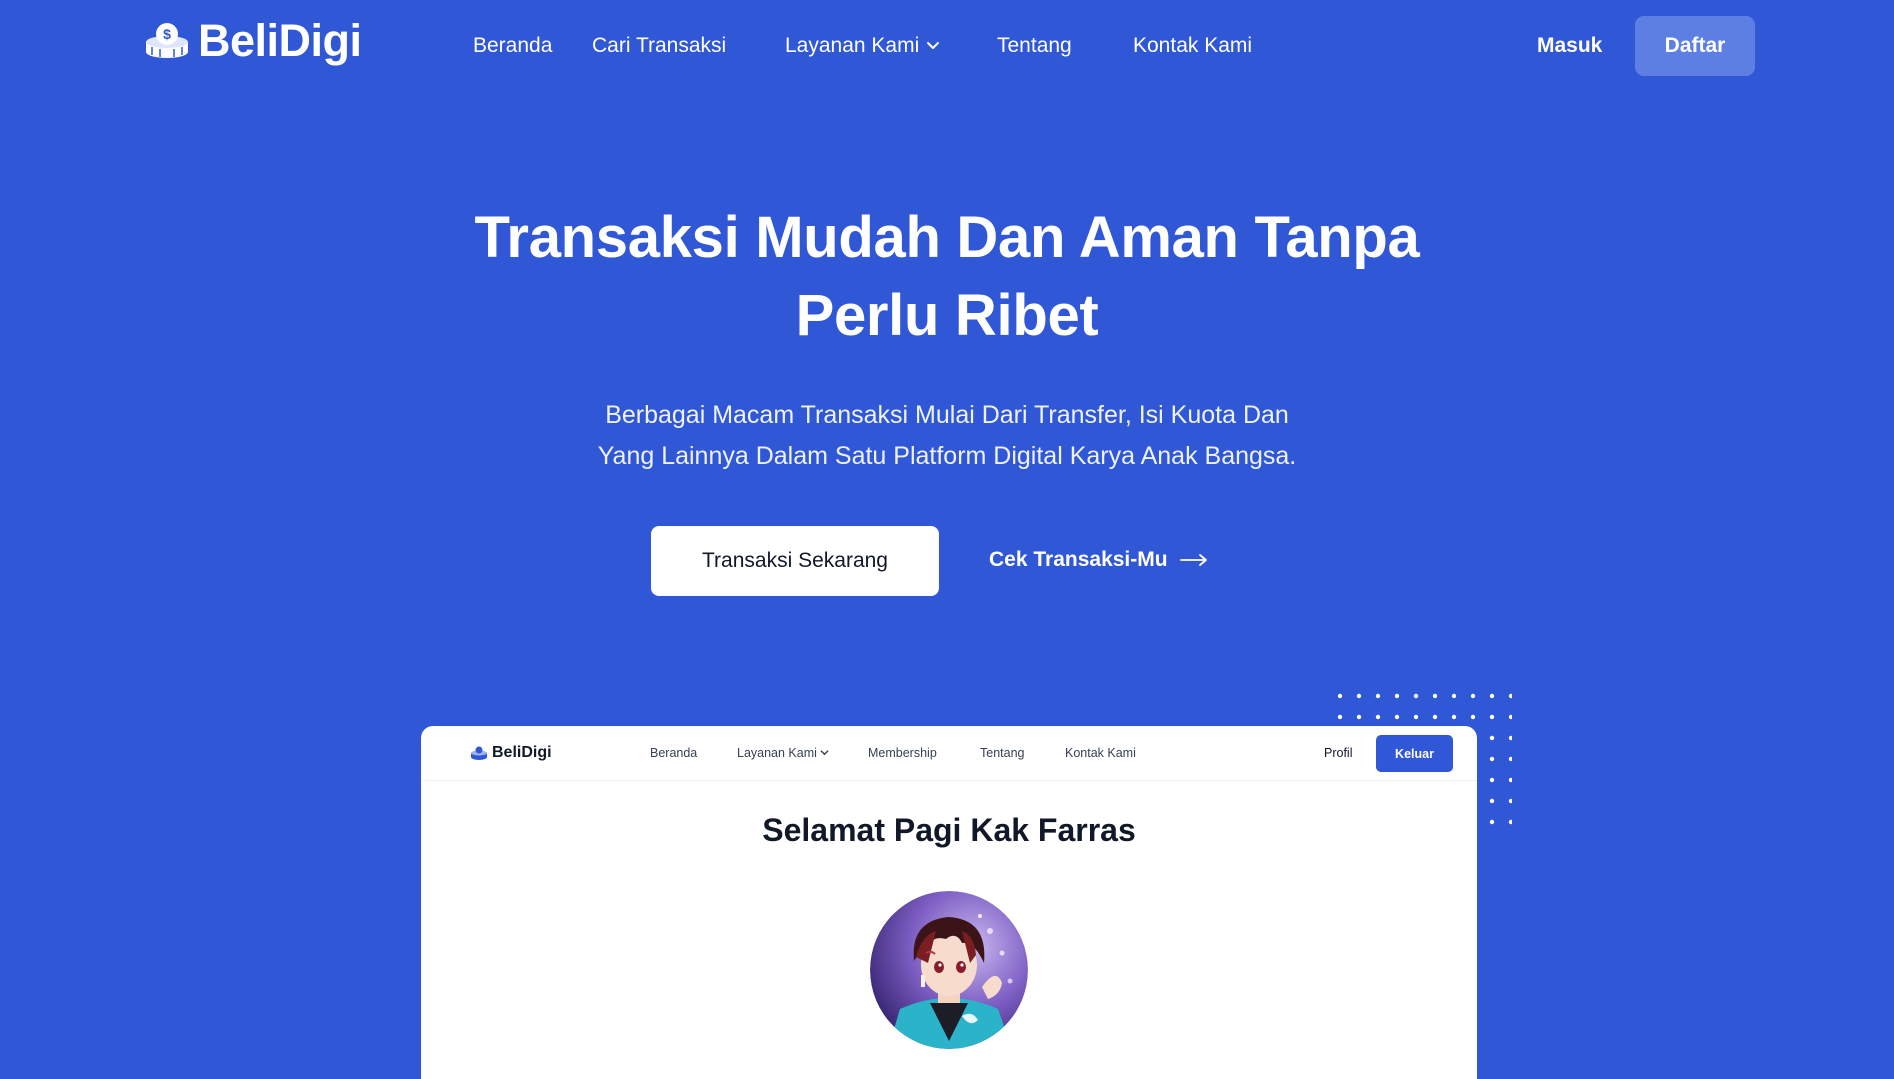 The image size is (1894, 1079). I want to click on cek-transaksi-link: Cek Transaksi-Mu, so click(1098, 560).